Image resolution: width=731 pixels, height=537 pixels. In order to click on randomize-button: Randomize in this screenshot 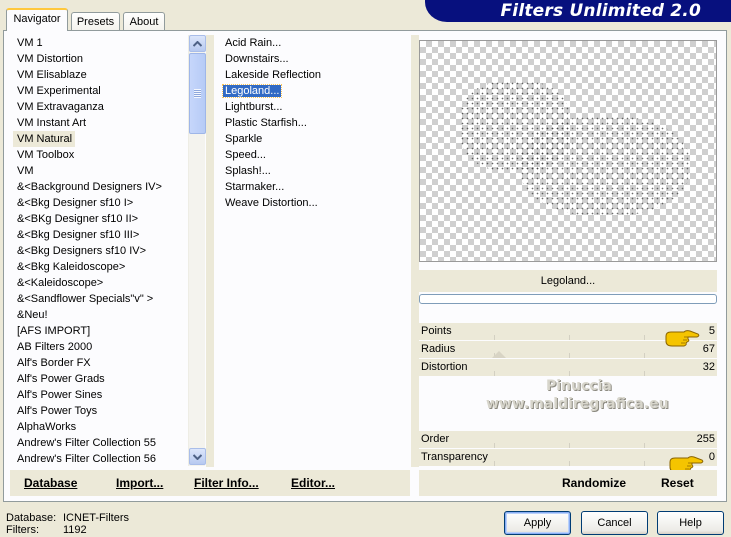, I will do `click(594, 483)`.